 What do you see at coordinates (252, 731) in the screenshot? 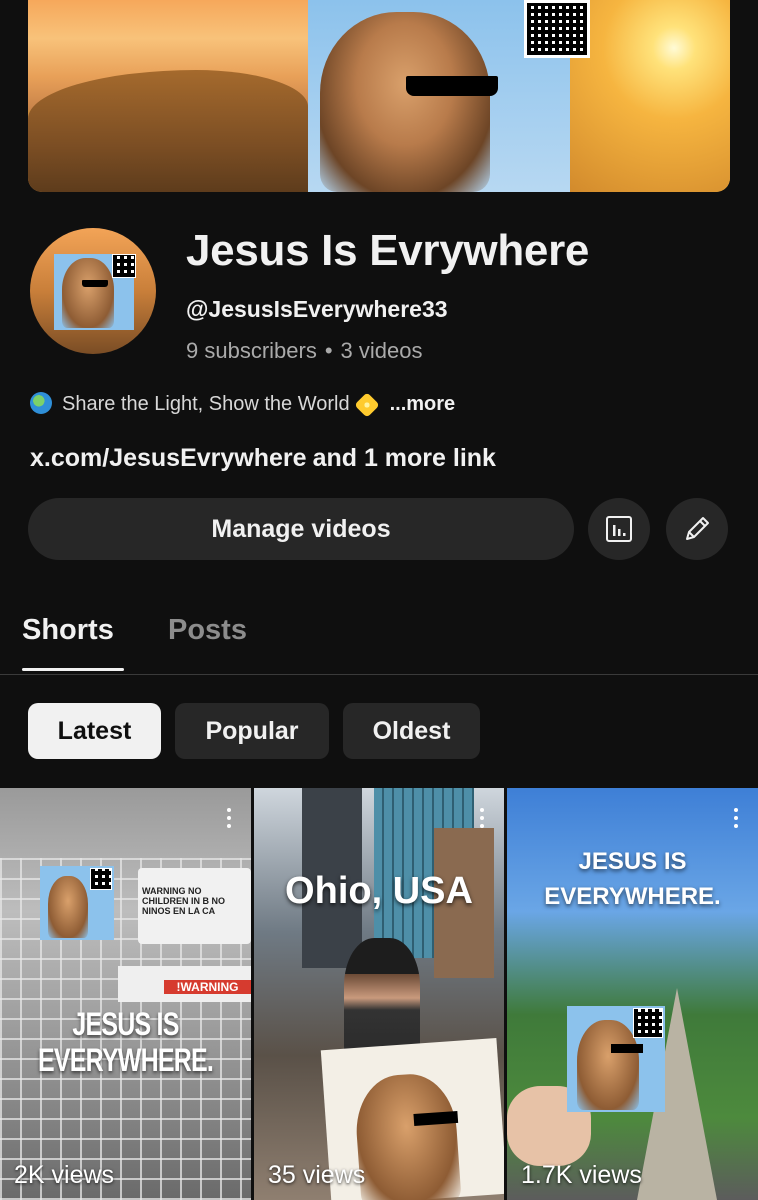
I see `sort-chip-popular: Popular` at bounding box center [252, 731].